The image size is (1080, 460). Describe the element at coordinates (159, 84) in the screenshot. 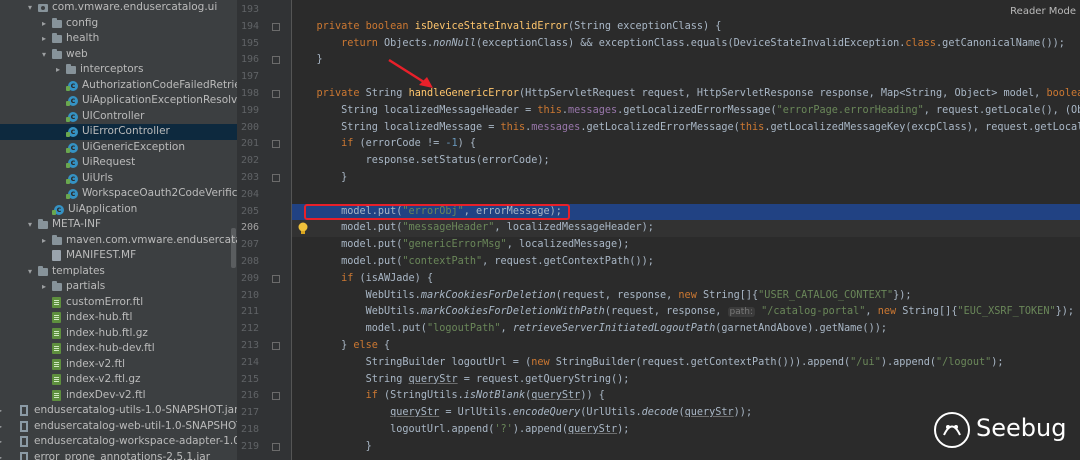

I see `tree-item-label: AuthorizationCodeFailedRetriev` at that location.